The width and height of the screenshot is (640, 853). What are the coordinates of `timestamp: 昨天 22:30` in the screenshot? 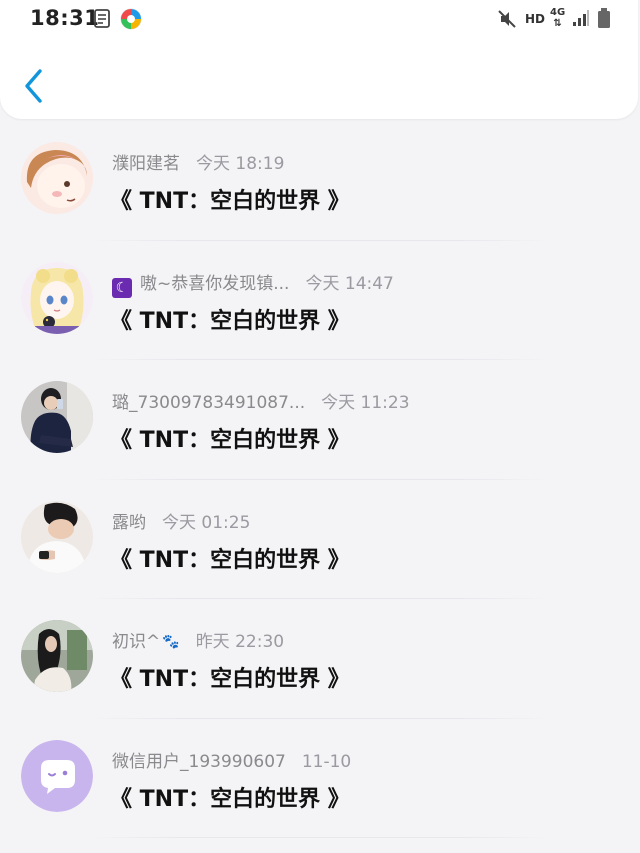 It's located at (240, 642).